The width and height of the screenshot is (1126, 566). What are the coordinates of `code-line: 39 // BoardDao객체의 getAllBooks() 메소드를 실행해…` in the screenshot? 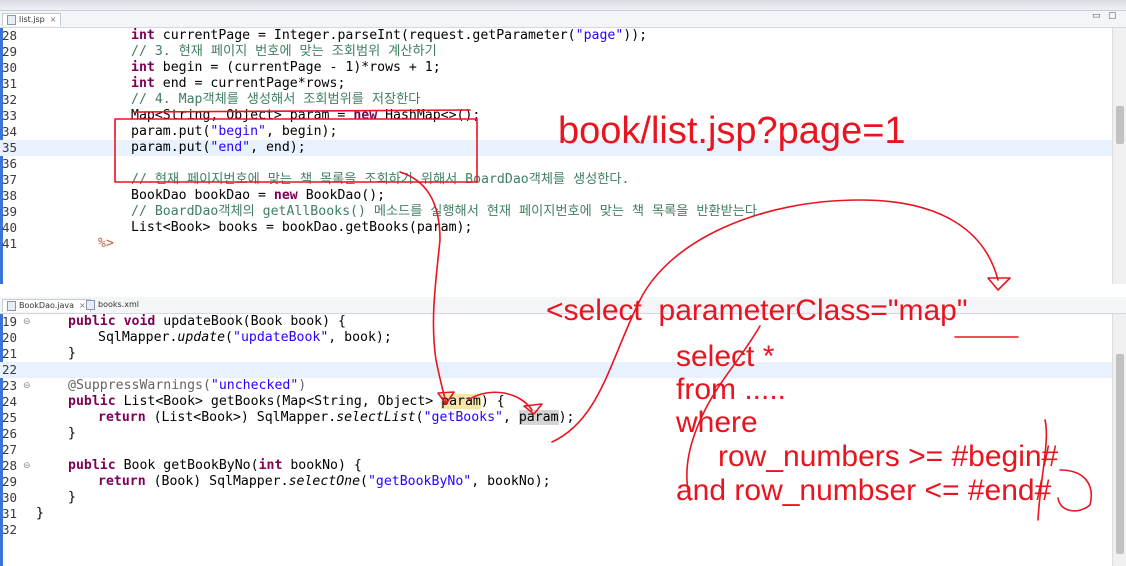 It's located at (383, 211).